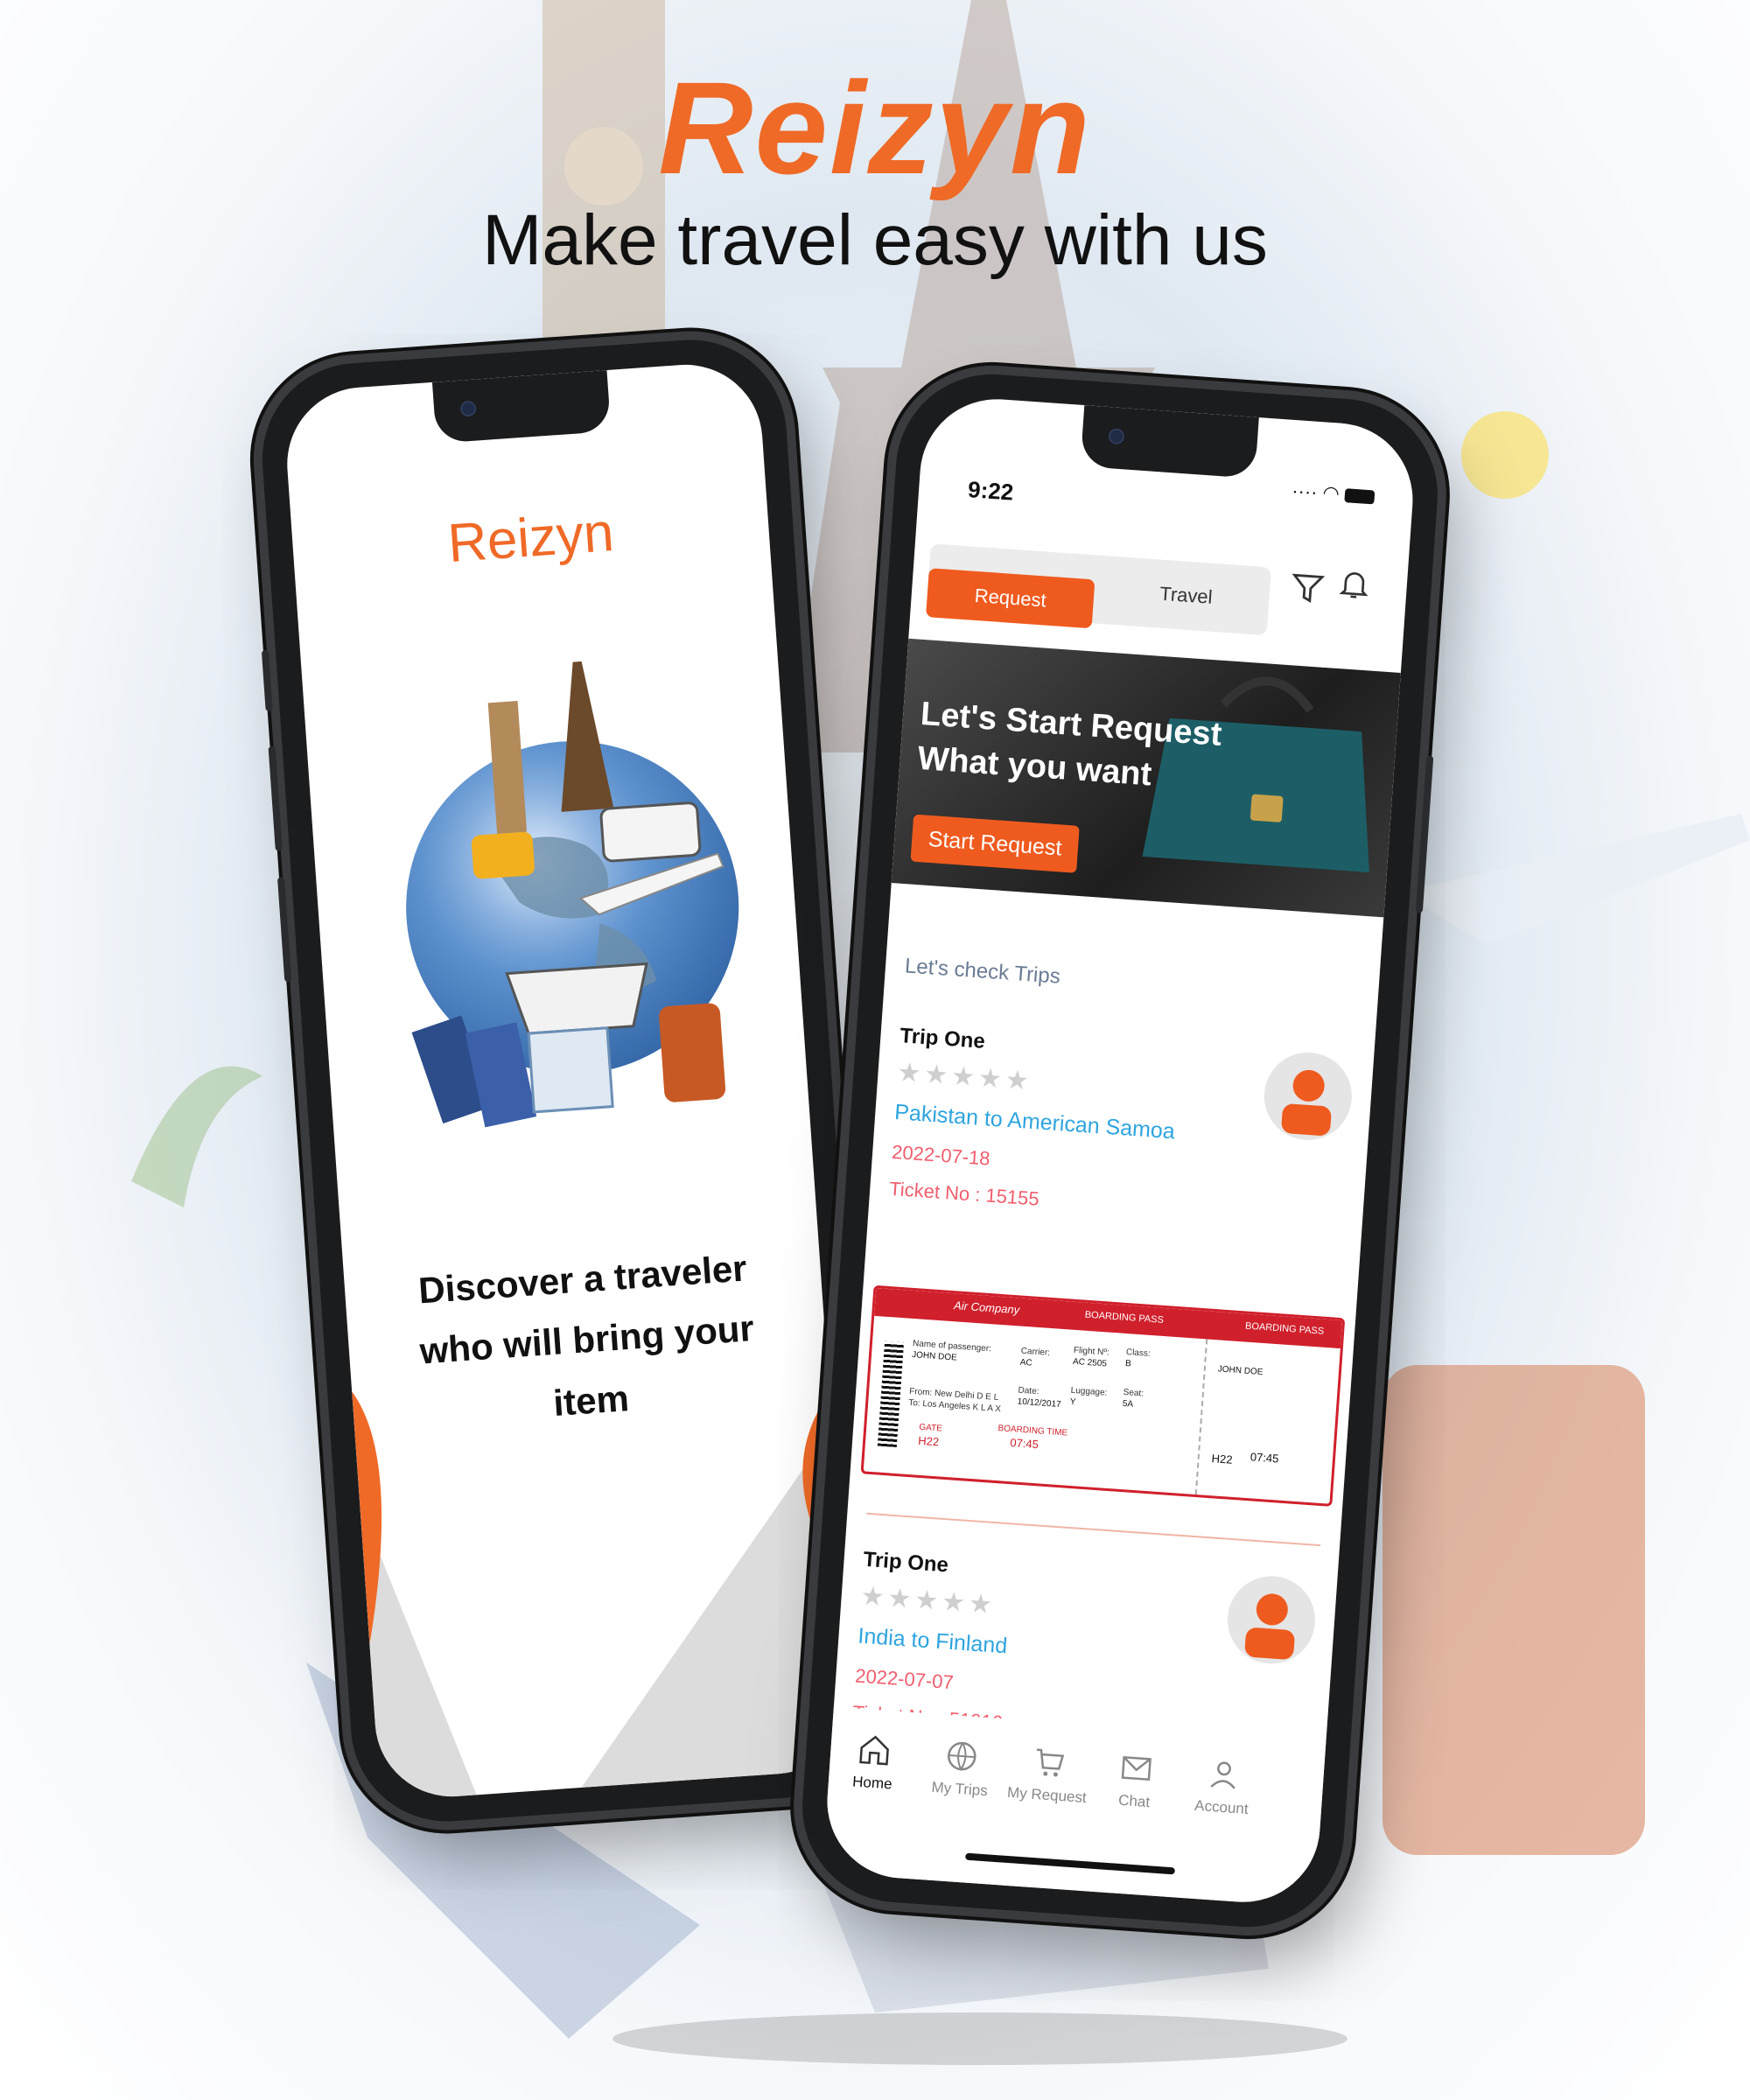  Describe the element at coordinates (935, 1191) in the screenshot. I see `ticket-label: Ticket No :` at that location.